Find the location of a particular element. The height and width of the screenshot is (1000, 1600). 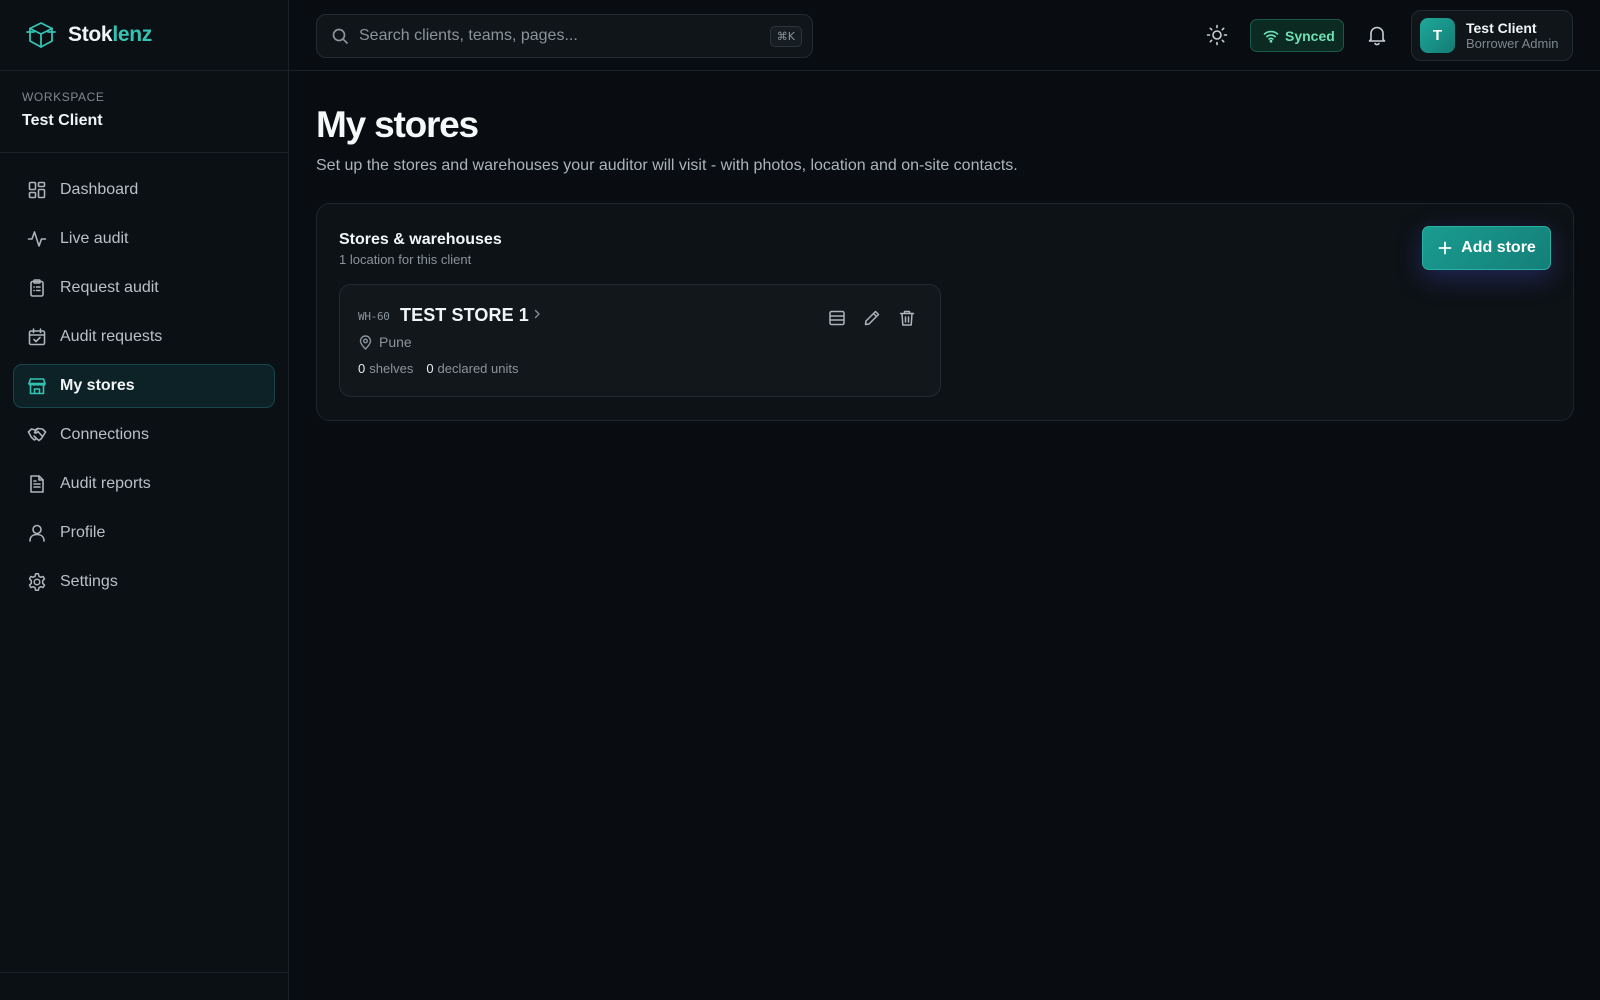

sidebar-item-label: Profile is located at coordinates (83, 532).